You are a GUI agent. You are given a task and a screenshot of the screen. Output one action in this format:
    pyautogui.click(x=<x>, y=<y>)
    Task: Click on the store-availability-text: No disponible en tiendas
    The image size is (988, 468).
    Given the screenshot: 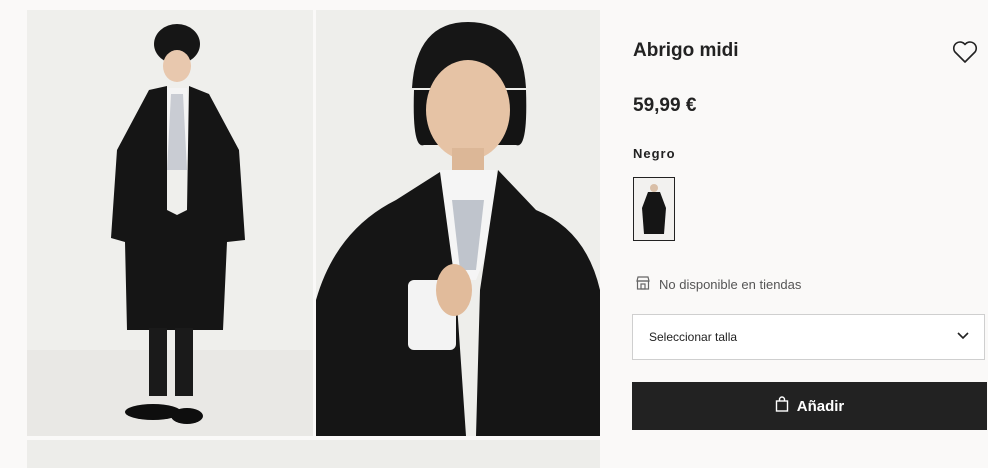 What is the action you would take?
    pyautogui.click(x=730, y=284)
    